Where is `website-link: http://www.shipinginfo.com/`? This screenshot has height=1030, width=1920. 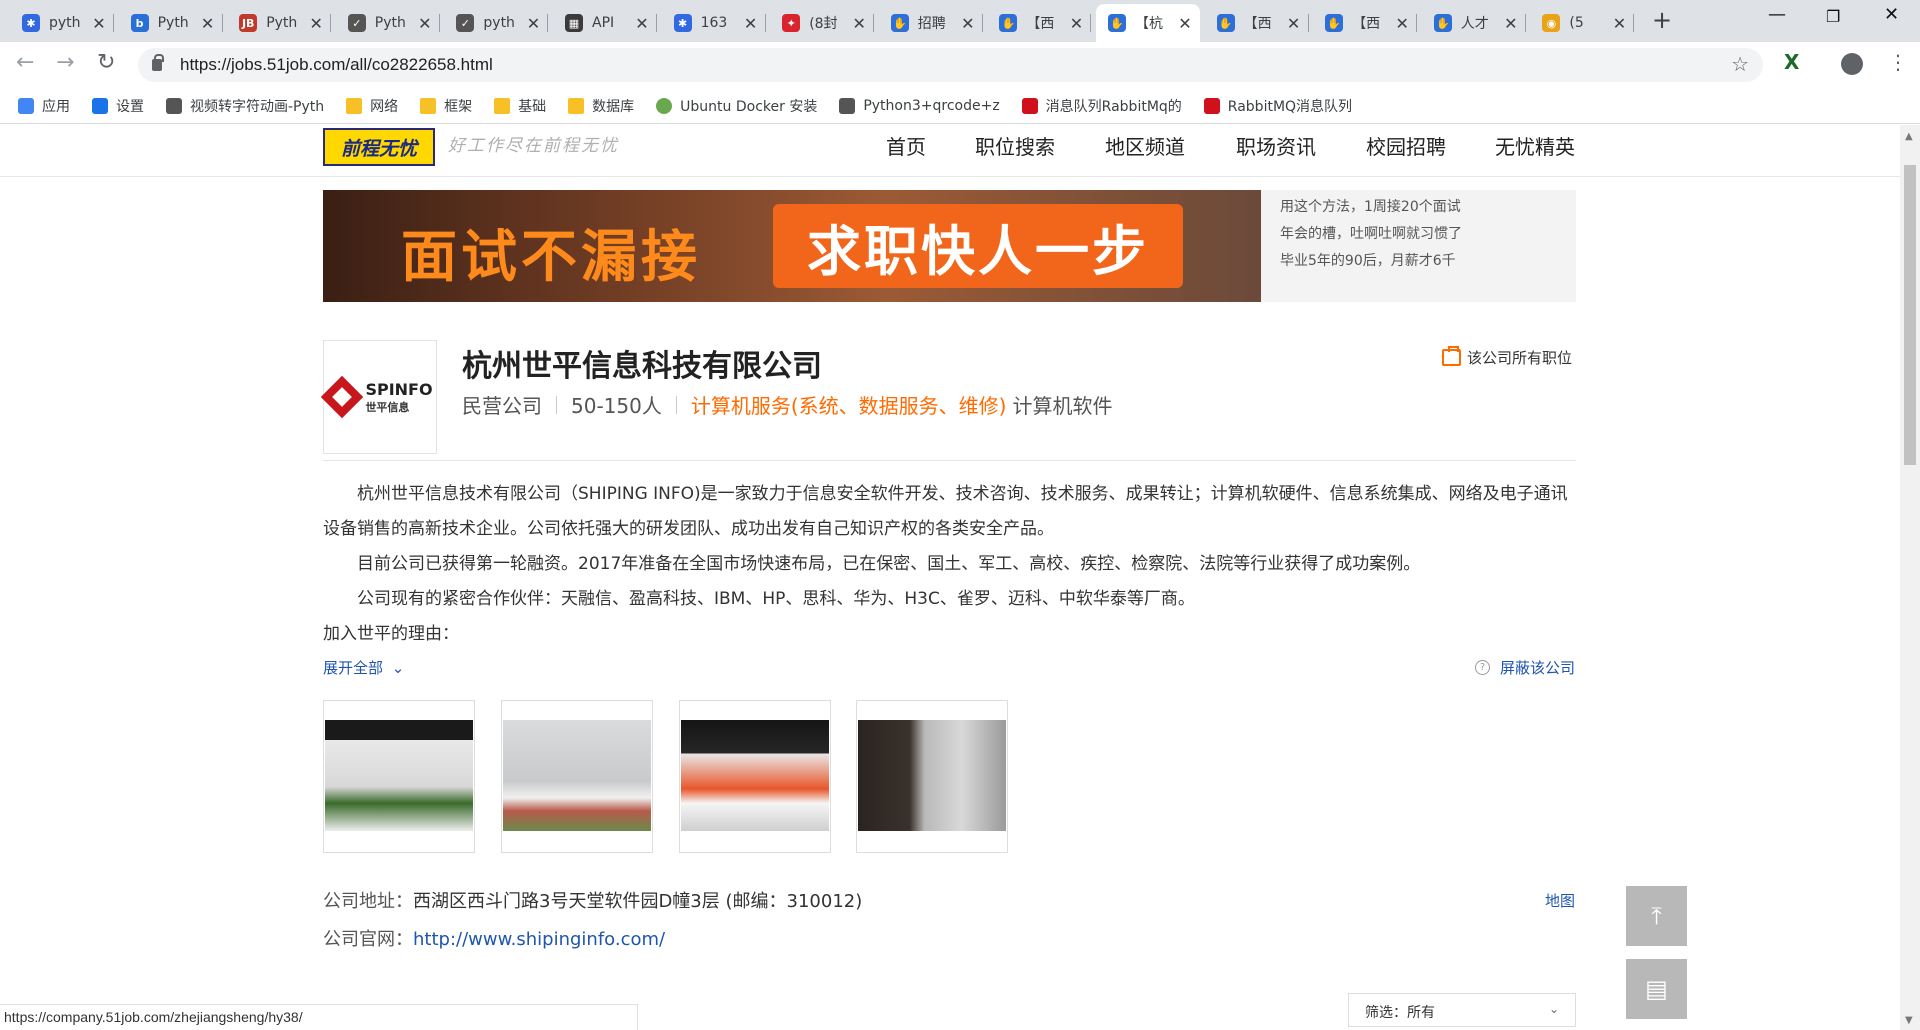
website-link: http://www.shipinginfo.com/ is located at coordinates (539, 939).